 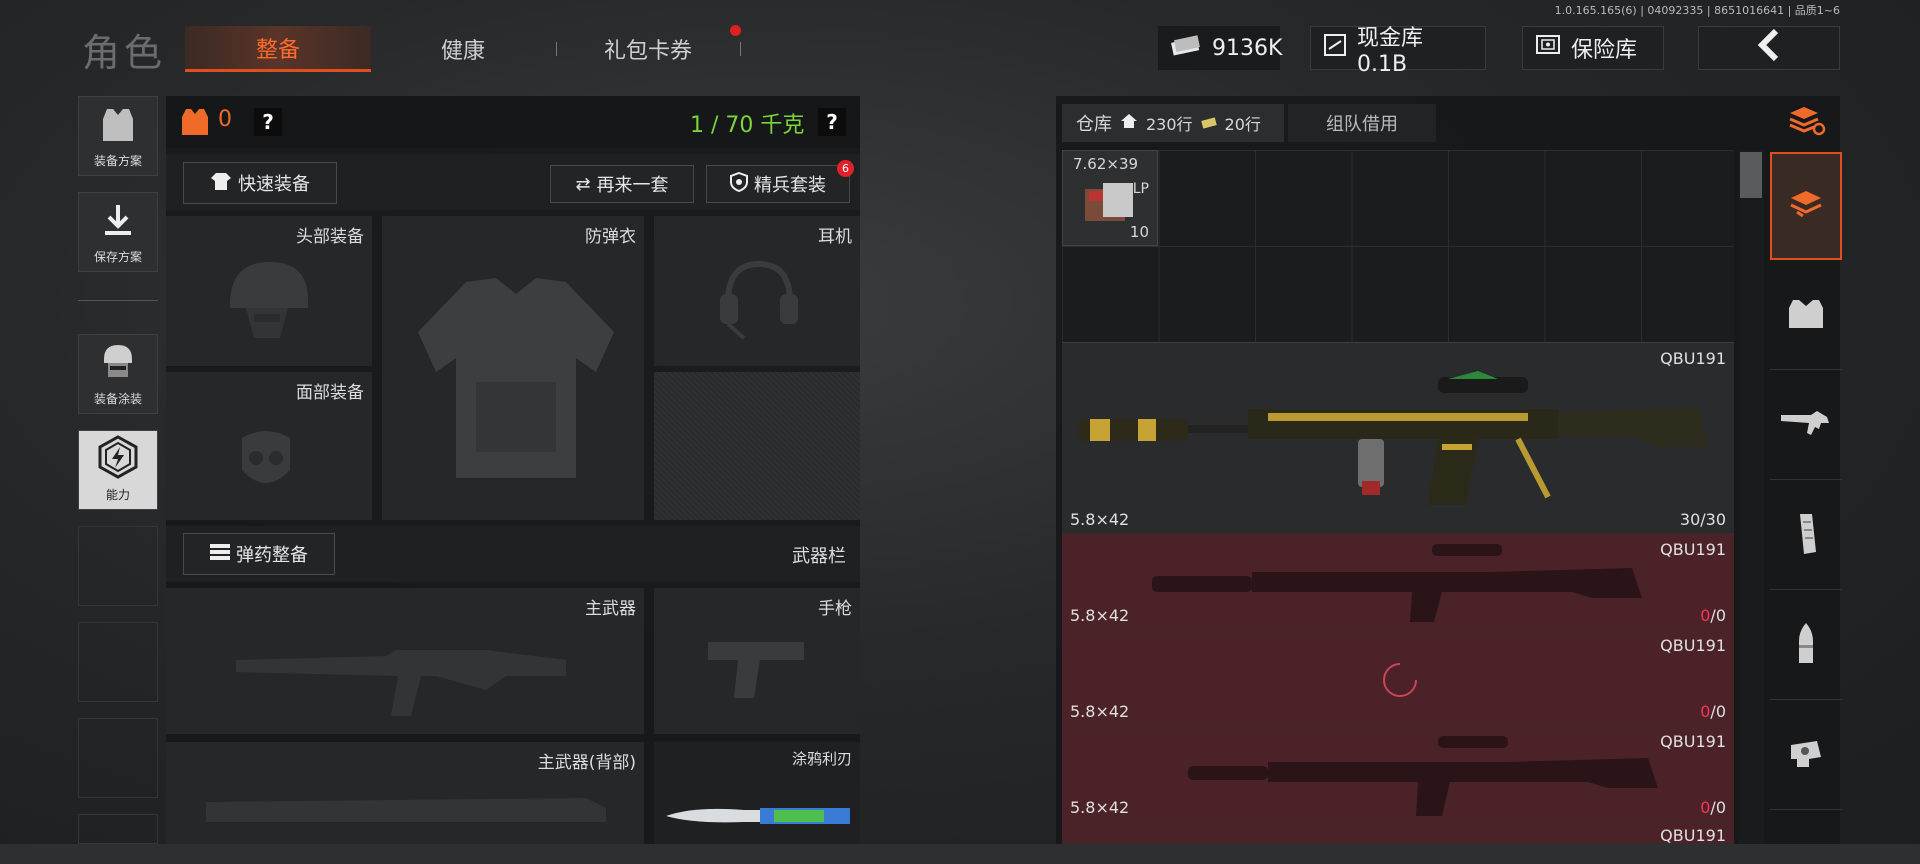 I want to click on ammo-item-7-62: 7.62×39 LP 10, so click(x=1110, y=198).